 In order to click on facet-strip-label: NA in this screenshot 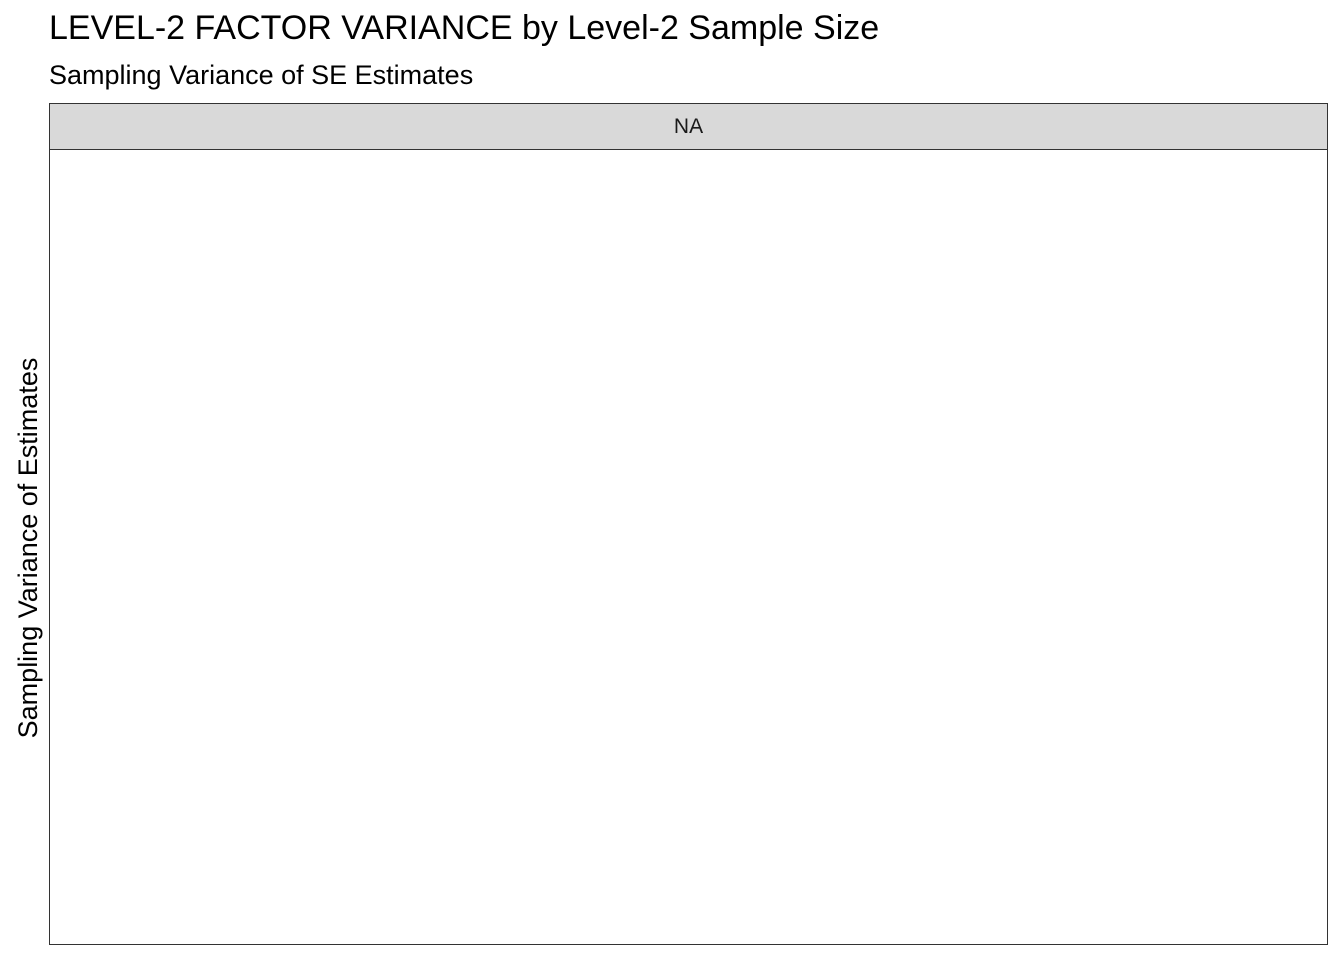, I will do `click(688, 126)`.